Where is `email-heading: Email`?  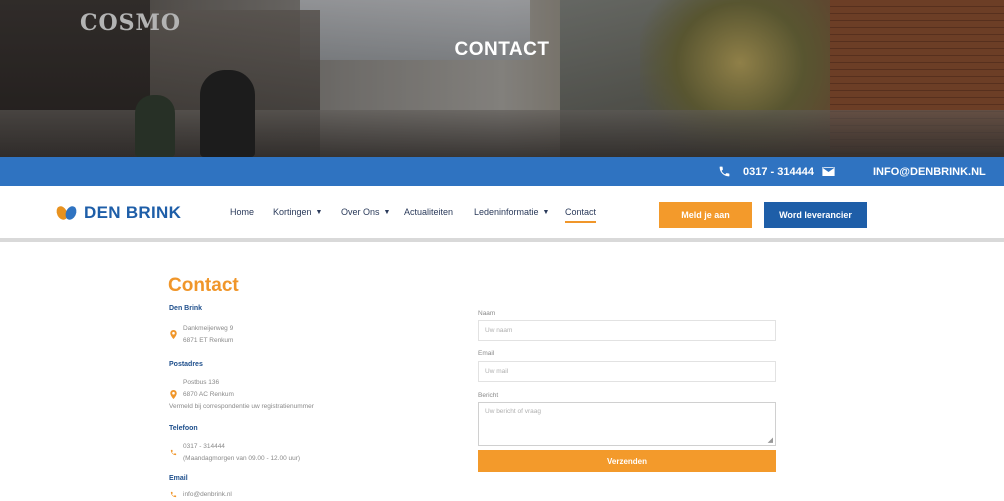
email-heading: Email is located at coordinates (178, 478).